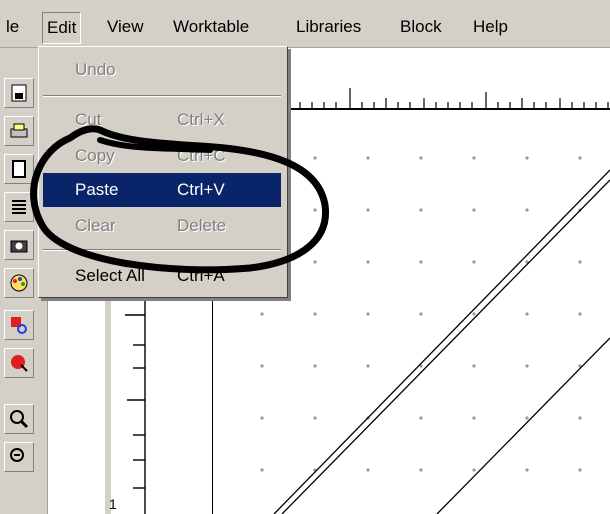  I want to click on print-icon, so click(19, 130).